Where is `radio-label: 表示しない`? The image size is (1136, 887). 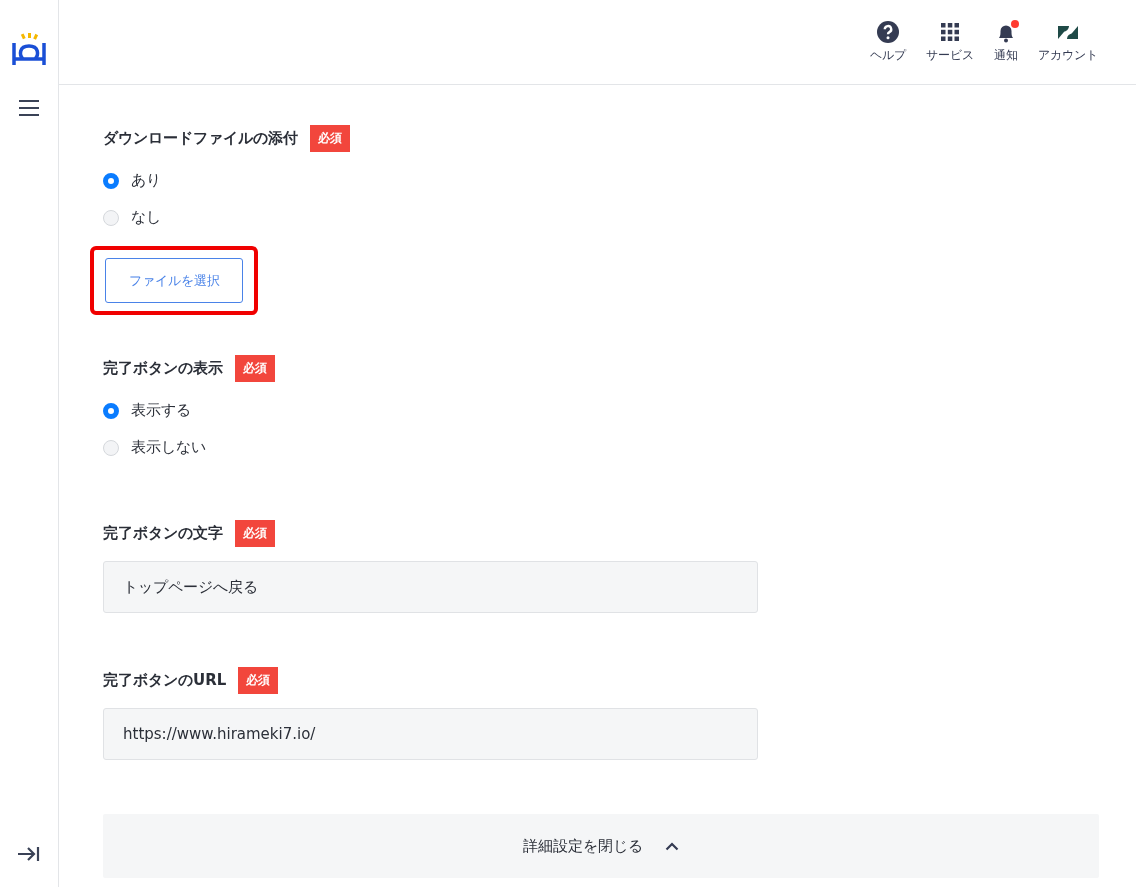 radio-label: 表示しない is located at coordinates (168, 447).